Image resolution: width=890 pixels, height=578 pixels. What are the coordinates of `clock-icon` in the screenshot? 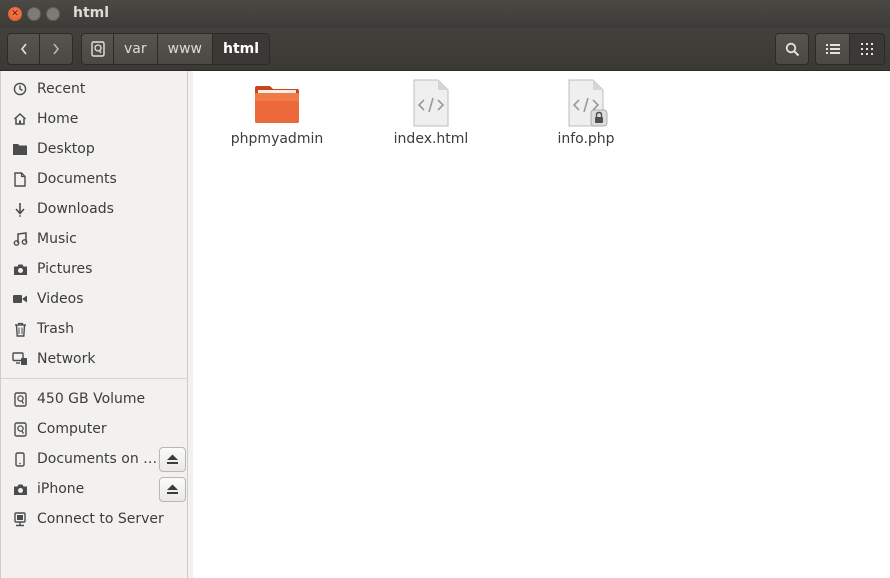 It's located at (20, 89).